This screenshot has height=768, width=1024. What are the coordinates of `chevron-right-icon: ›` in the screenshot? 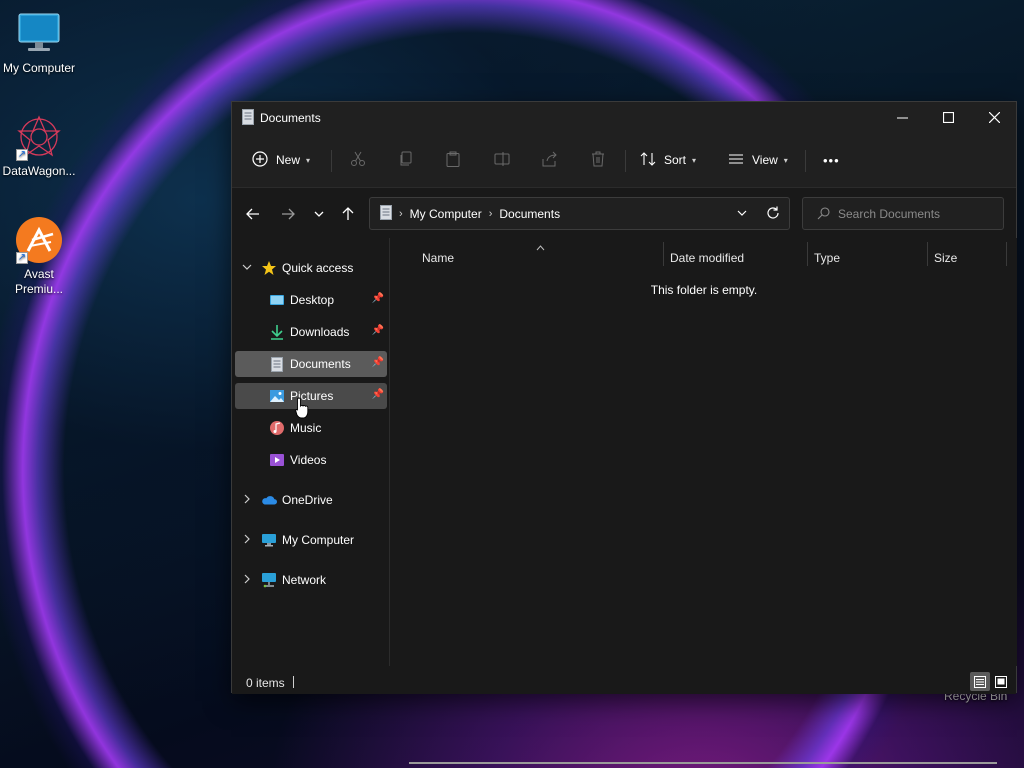 It's located at (490, 213).